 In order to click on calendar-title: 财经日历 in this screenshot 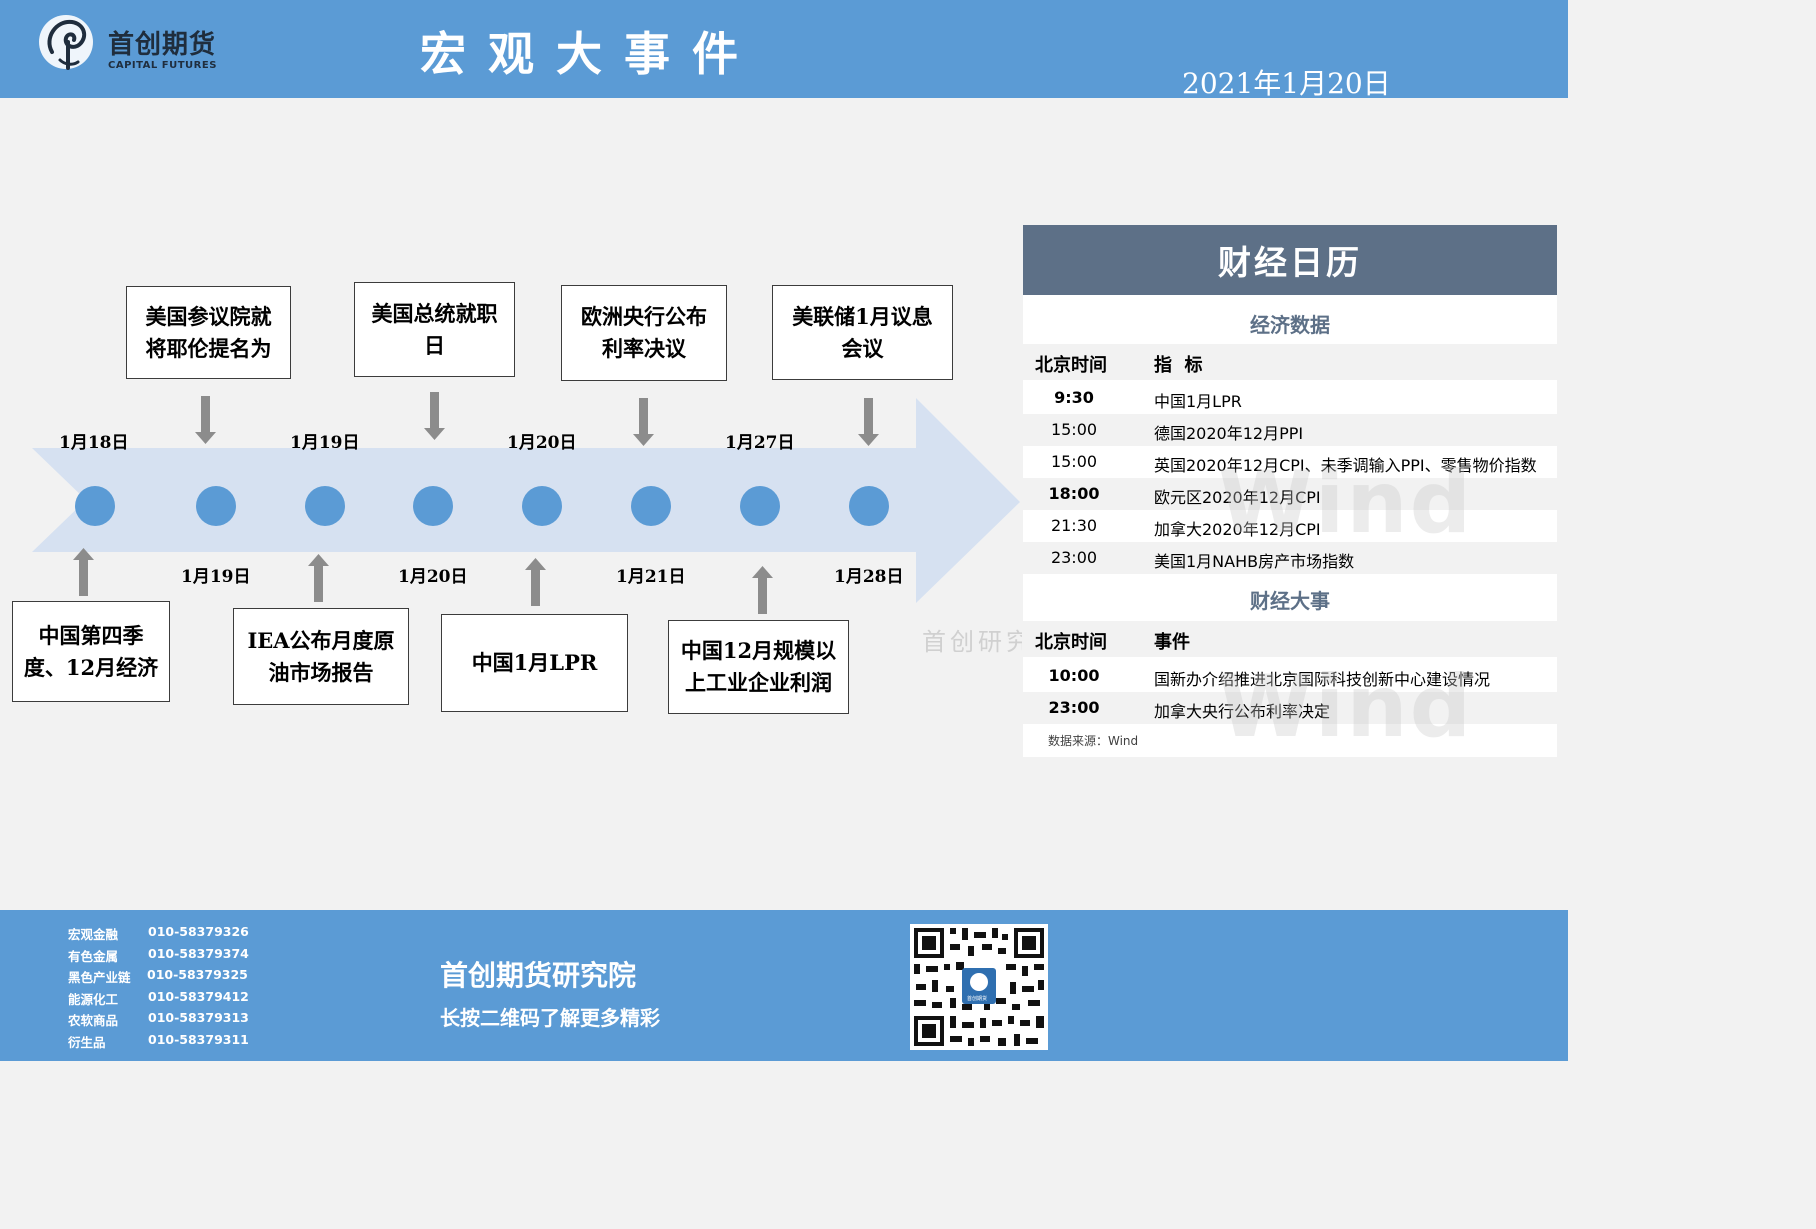, I will do `click(1290, 260)`.